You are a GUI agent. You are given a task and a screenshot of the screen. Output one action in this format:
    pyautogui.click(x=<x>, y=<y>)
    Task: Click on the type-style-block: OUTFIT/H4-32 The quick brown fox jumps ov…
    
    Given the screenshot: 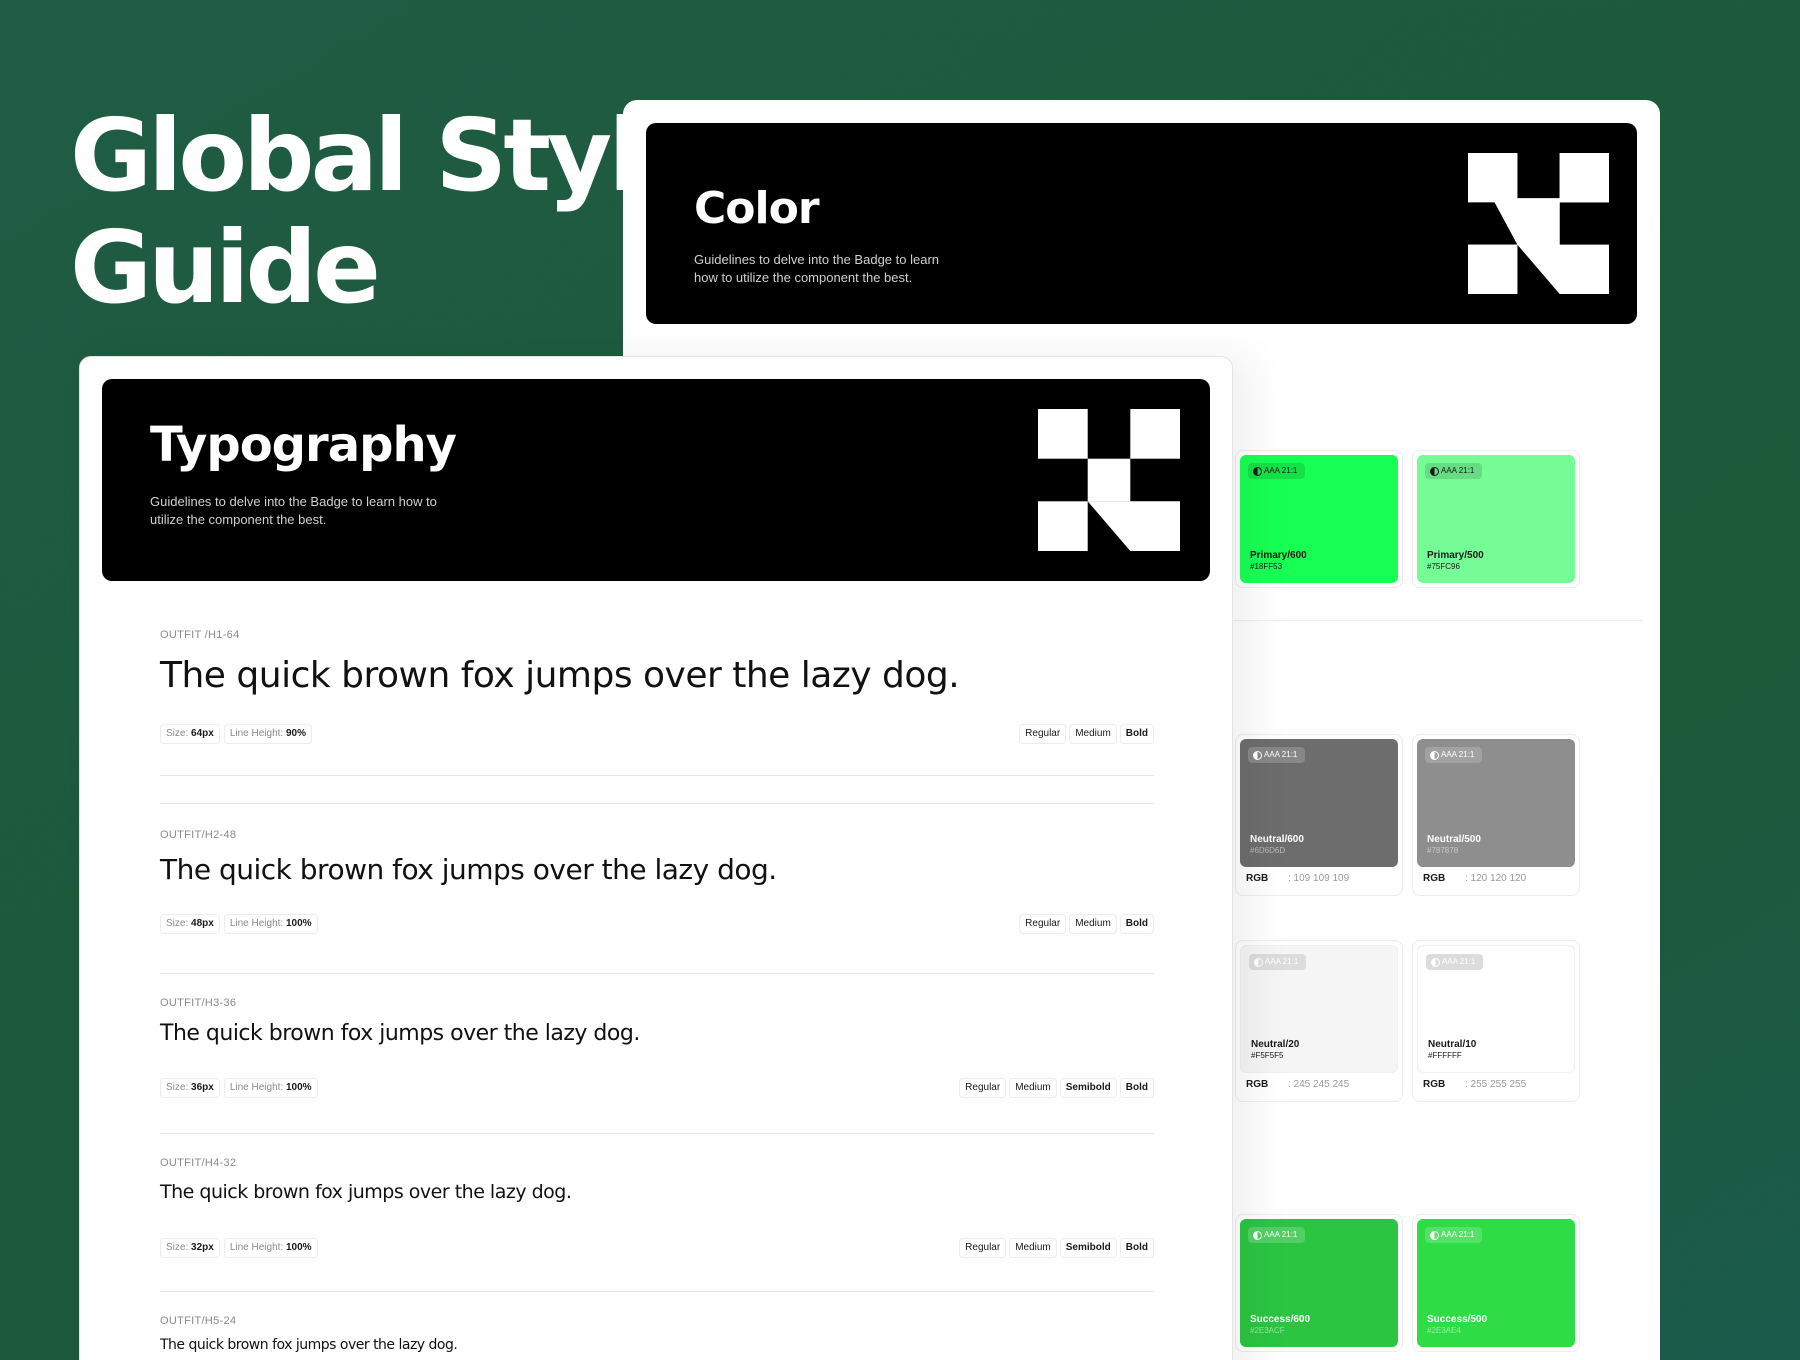 What is the action you would take?
    pyautogui.click(x=657, y=1209)
    